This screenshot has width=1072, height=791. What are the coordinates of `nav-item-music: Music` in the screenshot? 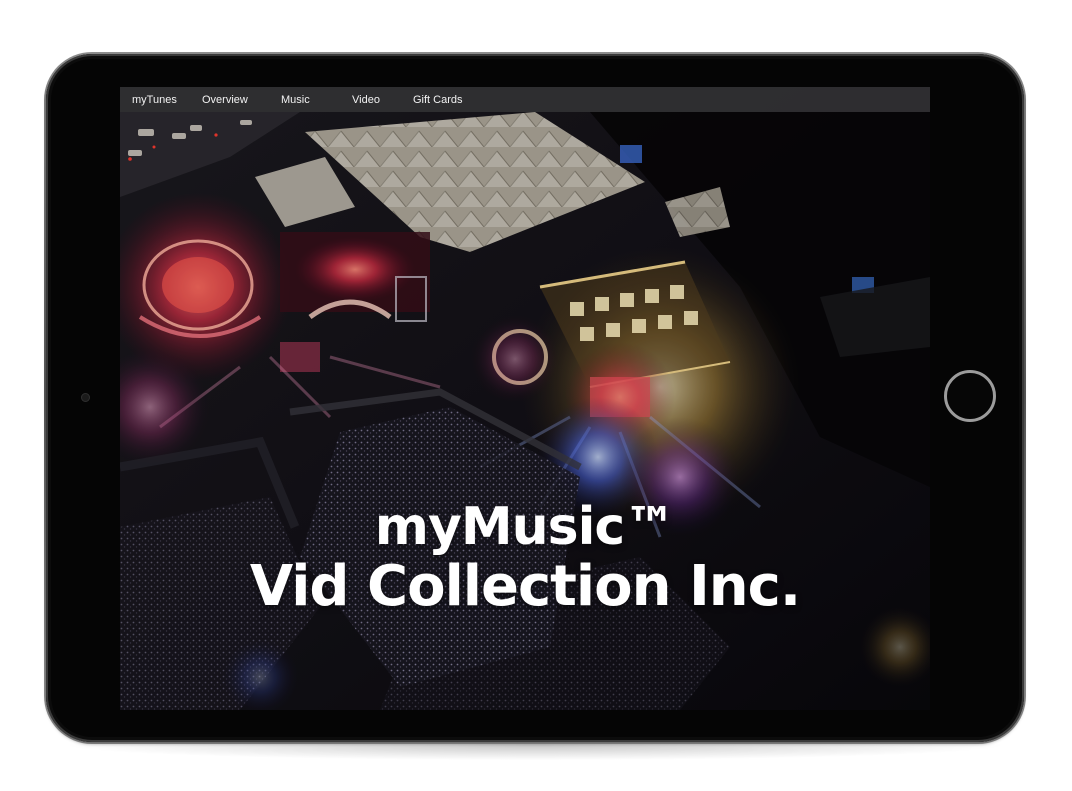 It's located at (295, 100).